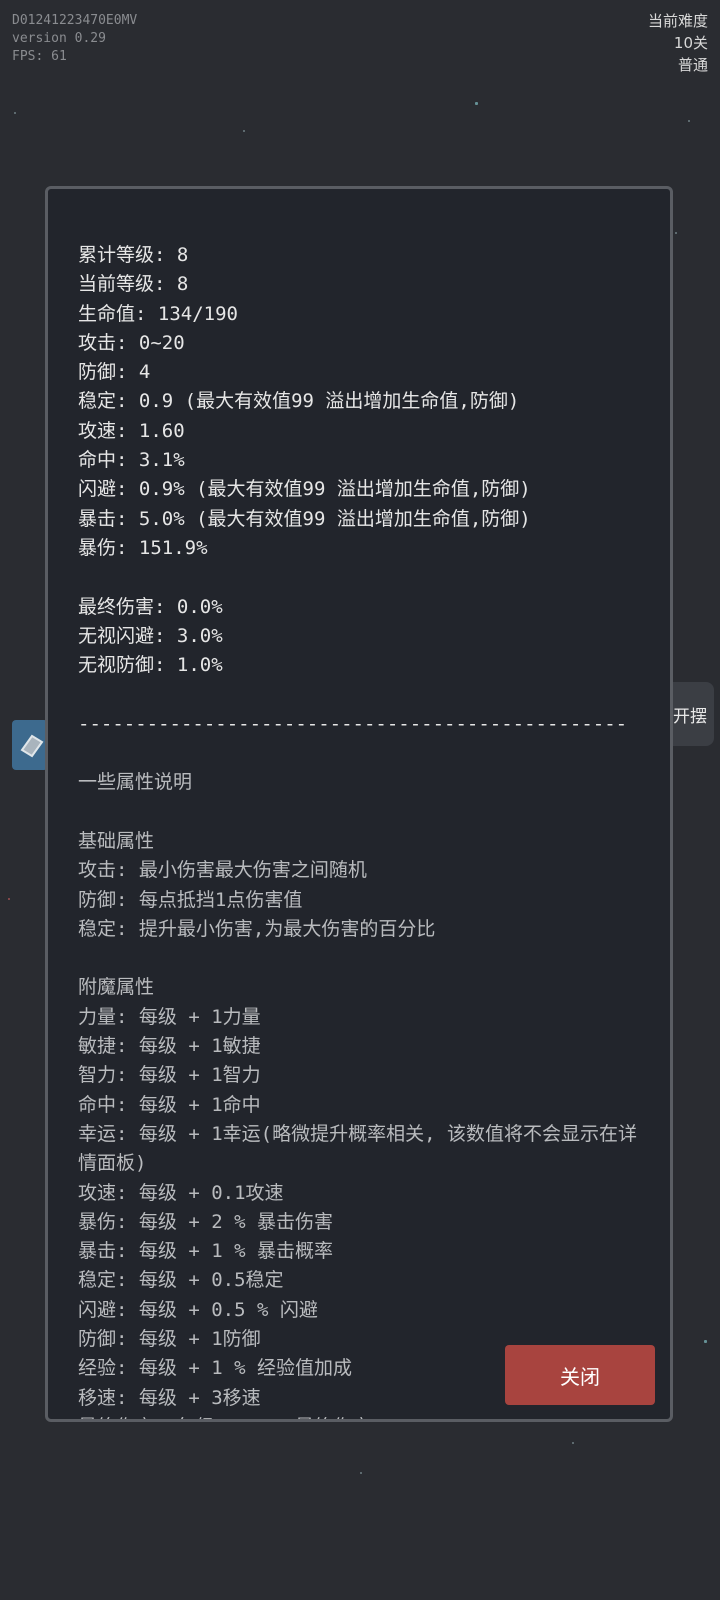 The width and height of the screenshot is (720, 1600). I want to click on enchant-final-damage: 最终伤害: 每级 + 2 % 最终伤害, so click(364, 1416).